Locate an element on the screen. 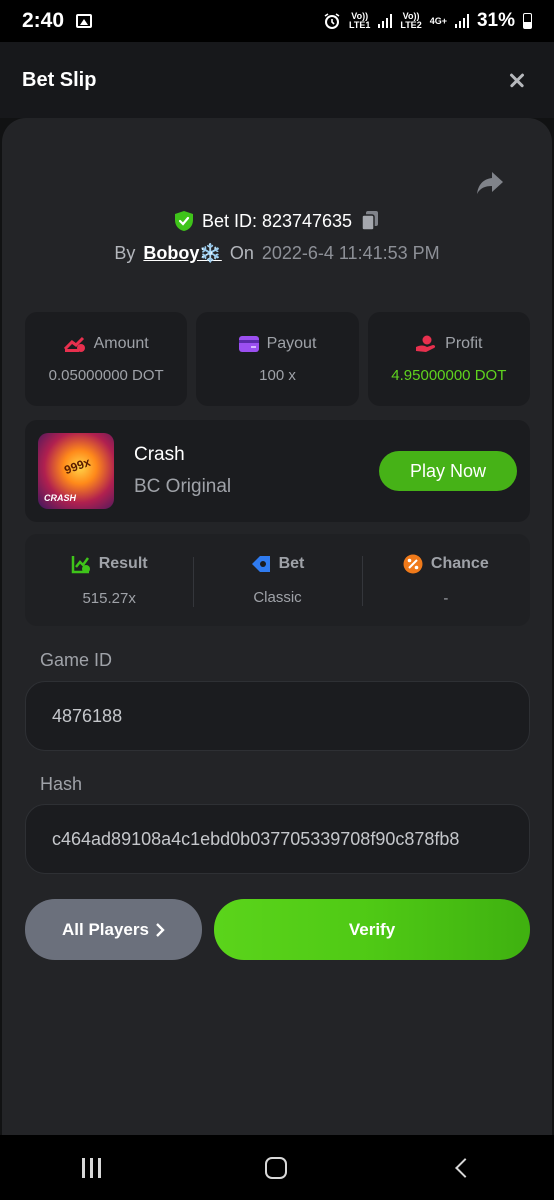  bet-date: 2022-6-4 11:41:53 PM is located at coordinates (350, 253).